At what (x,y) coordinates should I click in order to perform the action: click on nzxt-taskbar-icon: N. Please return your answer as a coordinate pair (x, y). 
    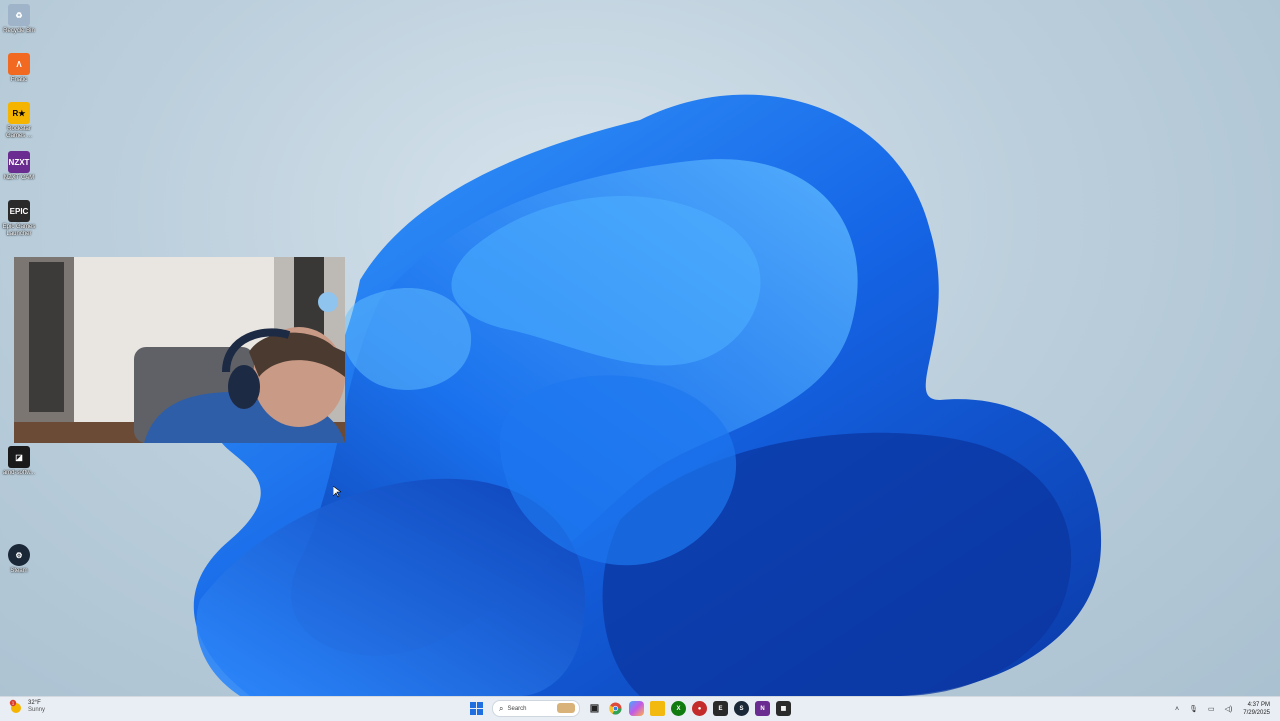
    Looking at the image, I should click on (762, 708).